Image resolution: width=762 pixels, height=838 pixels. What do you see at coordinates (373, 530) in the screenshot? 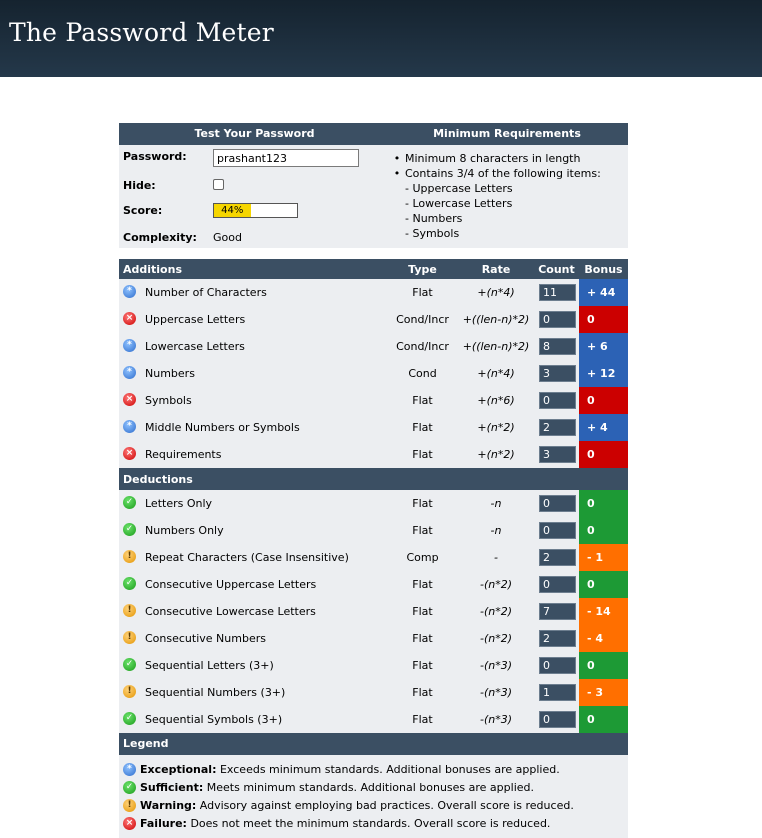
I see `table-row: ✓ Numbers Only Flat -n 0 0` at bounding box center [373, 530].